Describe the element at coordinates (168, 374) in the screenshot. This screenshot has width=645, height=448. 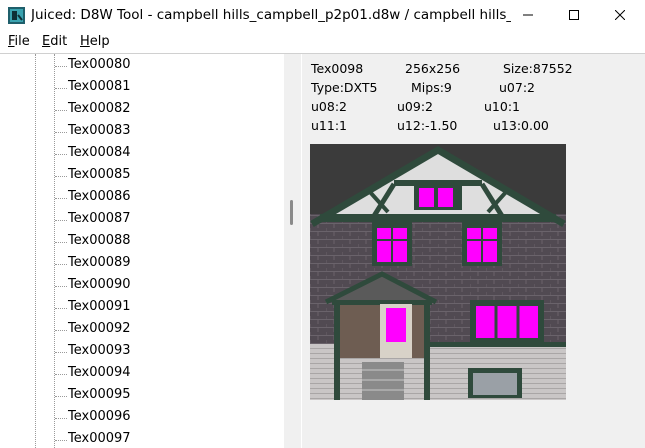
I see `tree-item: Tex00094` at that location.